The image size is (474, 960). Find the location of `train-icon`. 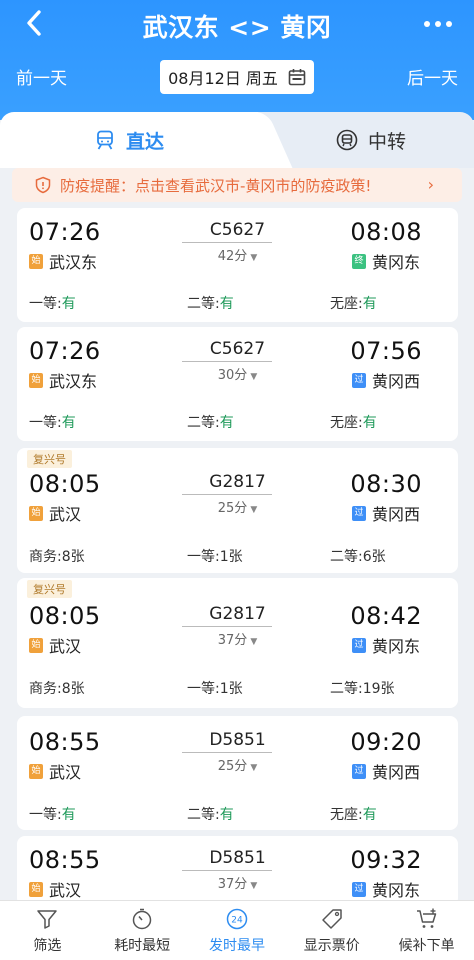

train-icon is located at coordinates (105, 140).